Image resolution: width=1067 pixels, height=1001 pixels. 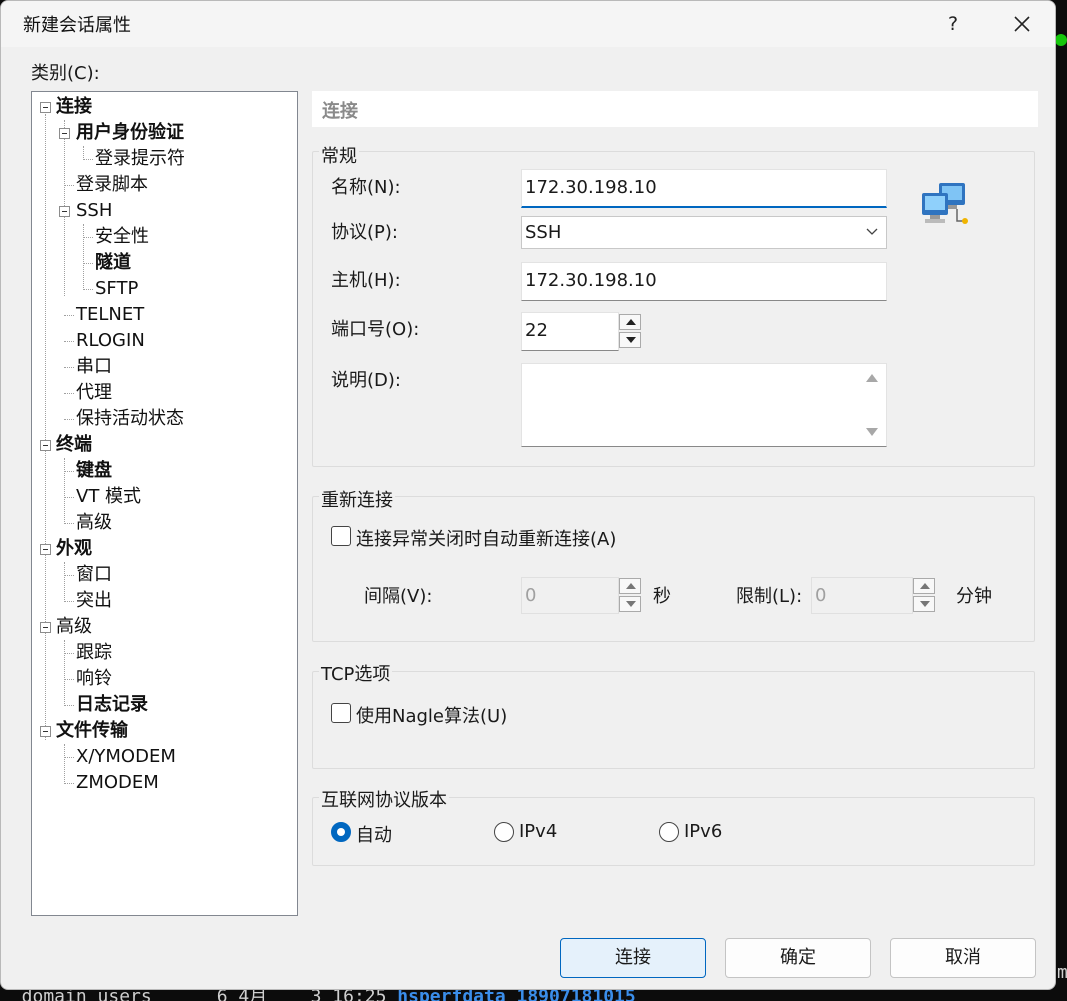 I want to click on tree-item: 窗口, so click(x=94, y=575).